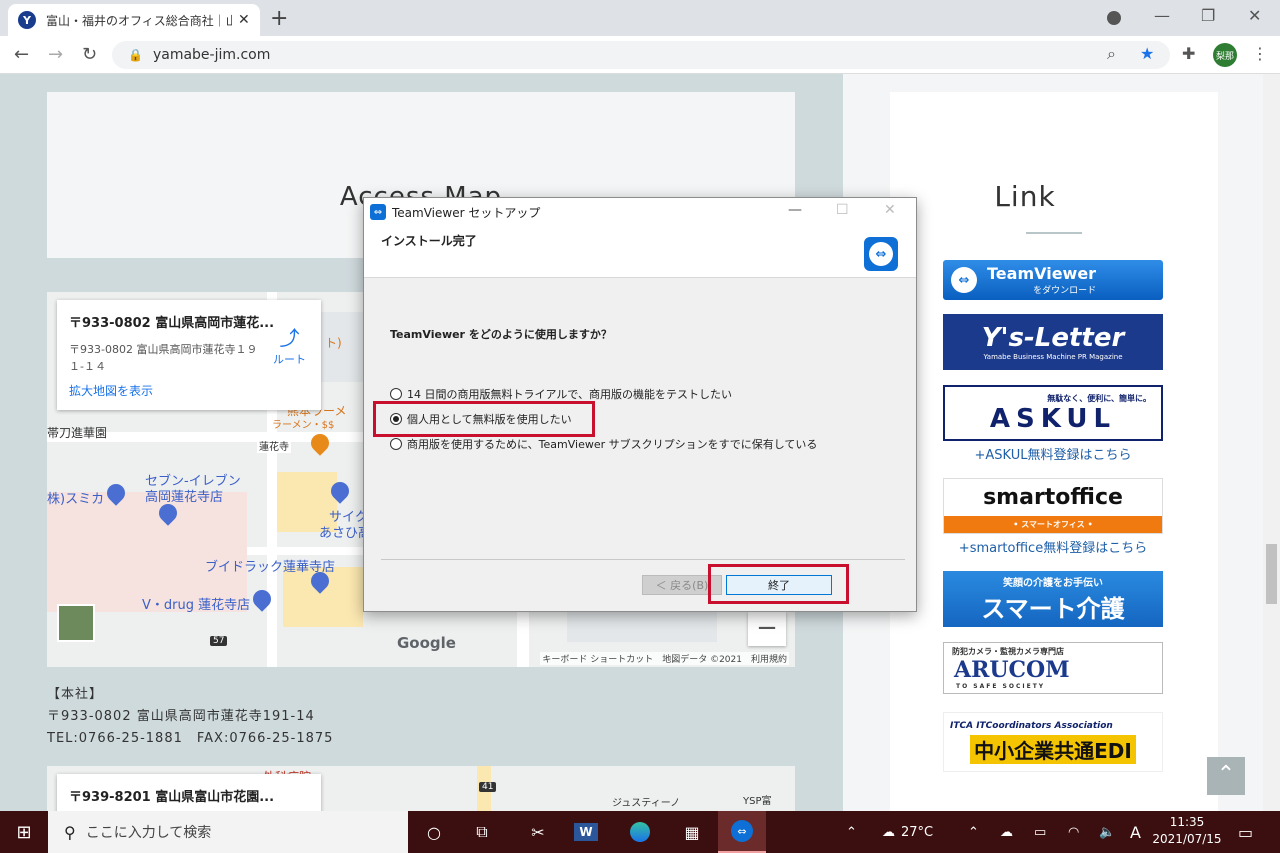 The width and height of the screenshot is (1280, 853). I want to click on dialog-maximize-icon: ☐, so click(842, 210).